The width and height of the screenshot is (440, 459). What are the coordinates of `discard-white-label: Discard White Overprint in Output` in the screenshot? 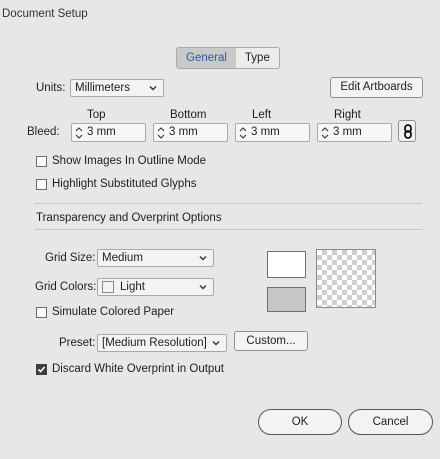 It's located at (138, 369).